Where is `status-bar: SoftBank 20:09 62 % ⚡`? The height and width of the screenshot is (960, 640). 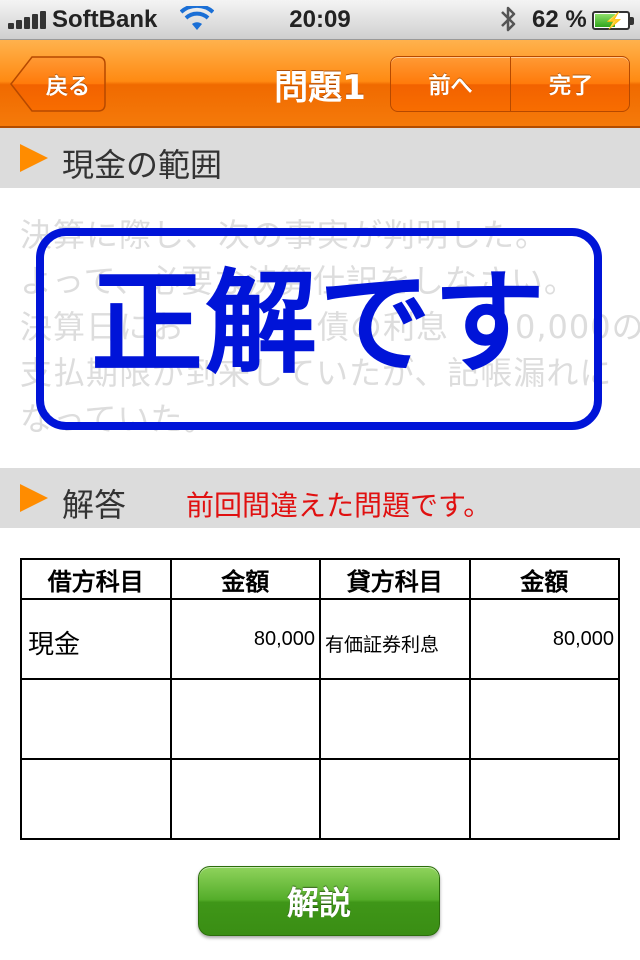
status-bar: SoftBank 20:09 62 % ⚡ is located at coordinates (320, 20).